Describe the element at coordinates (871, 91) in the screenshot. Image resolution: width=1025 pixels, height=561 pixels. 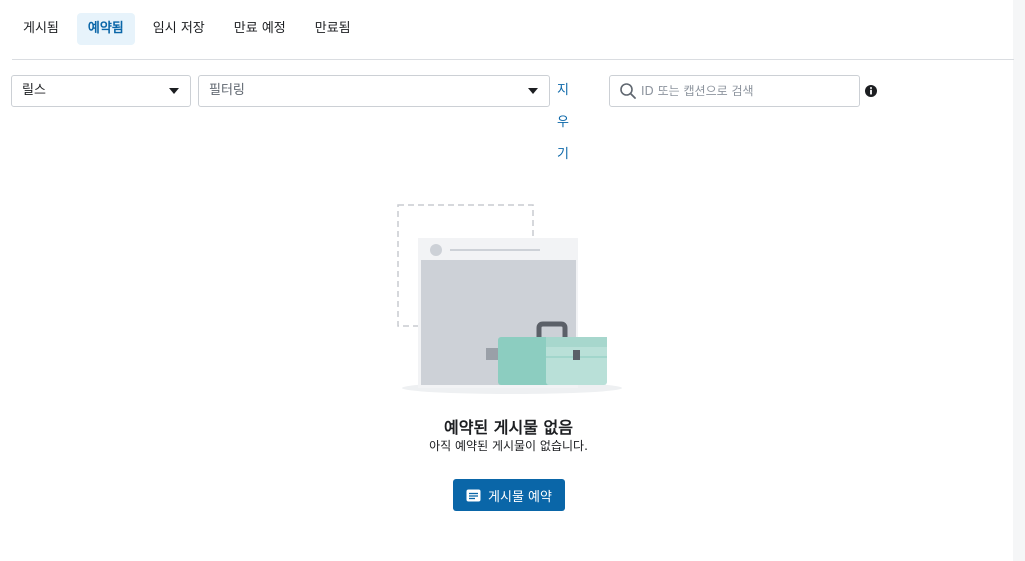
I see `info-icon` at that location.